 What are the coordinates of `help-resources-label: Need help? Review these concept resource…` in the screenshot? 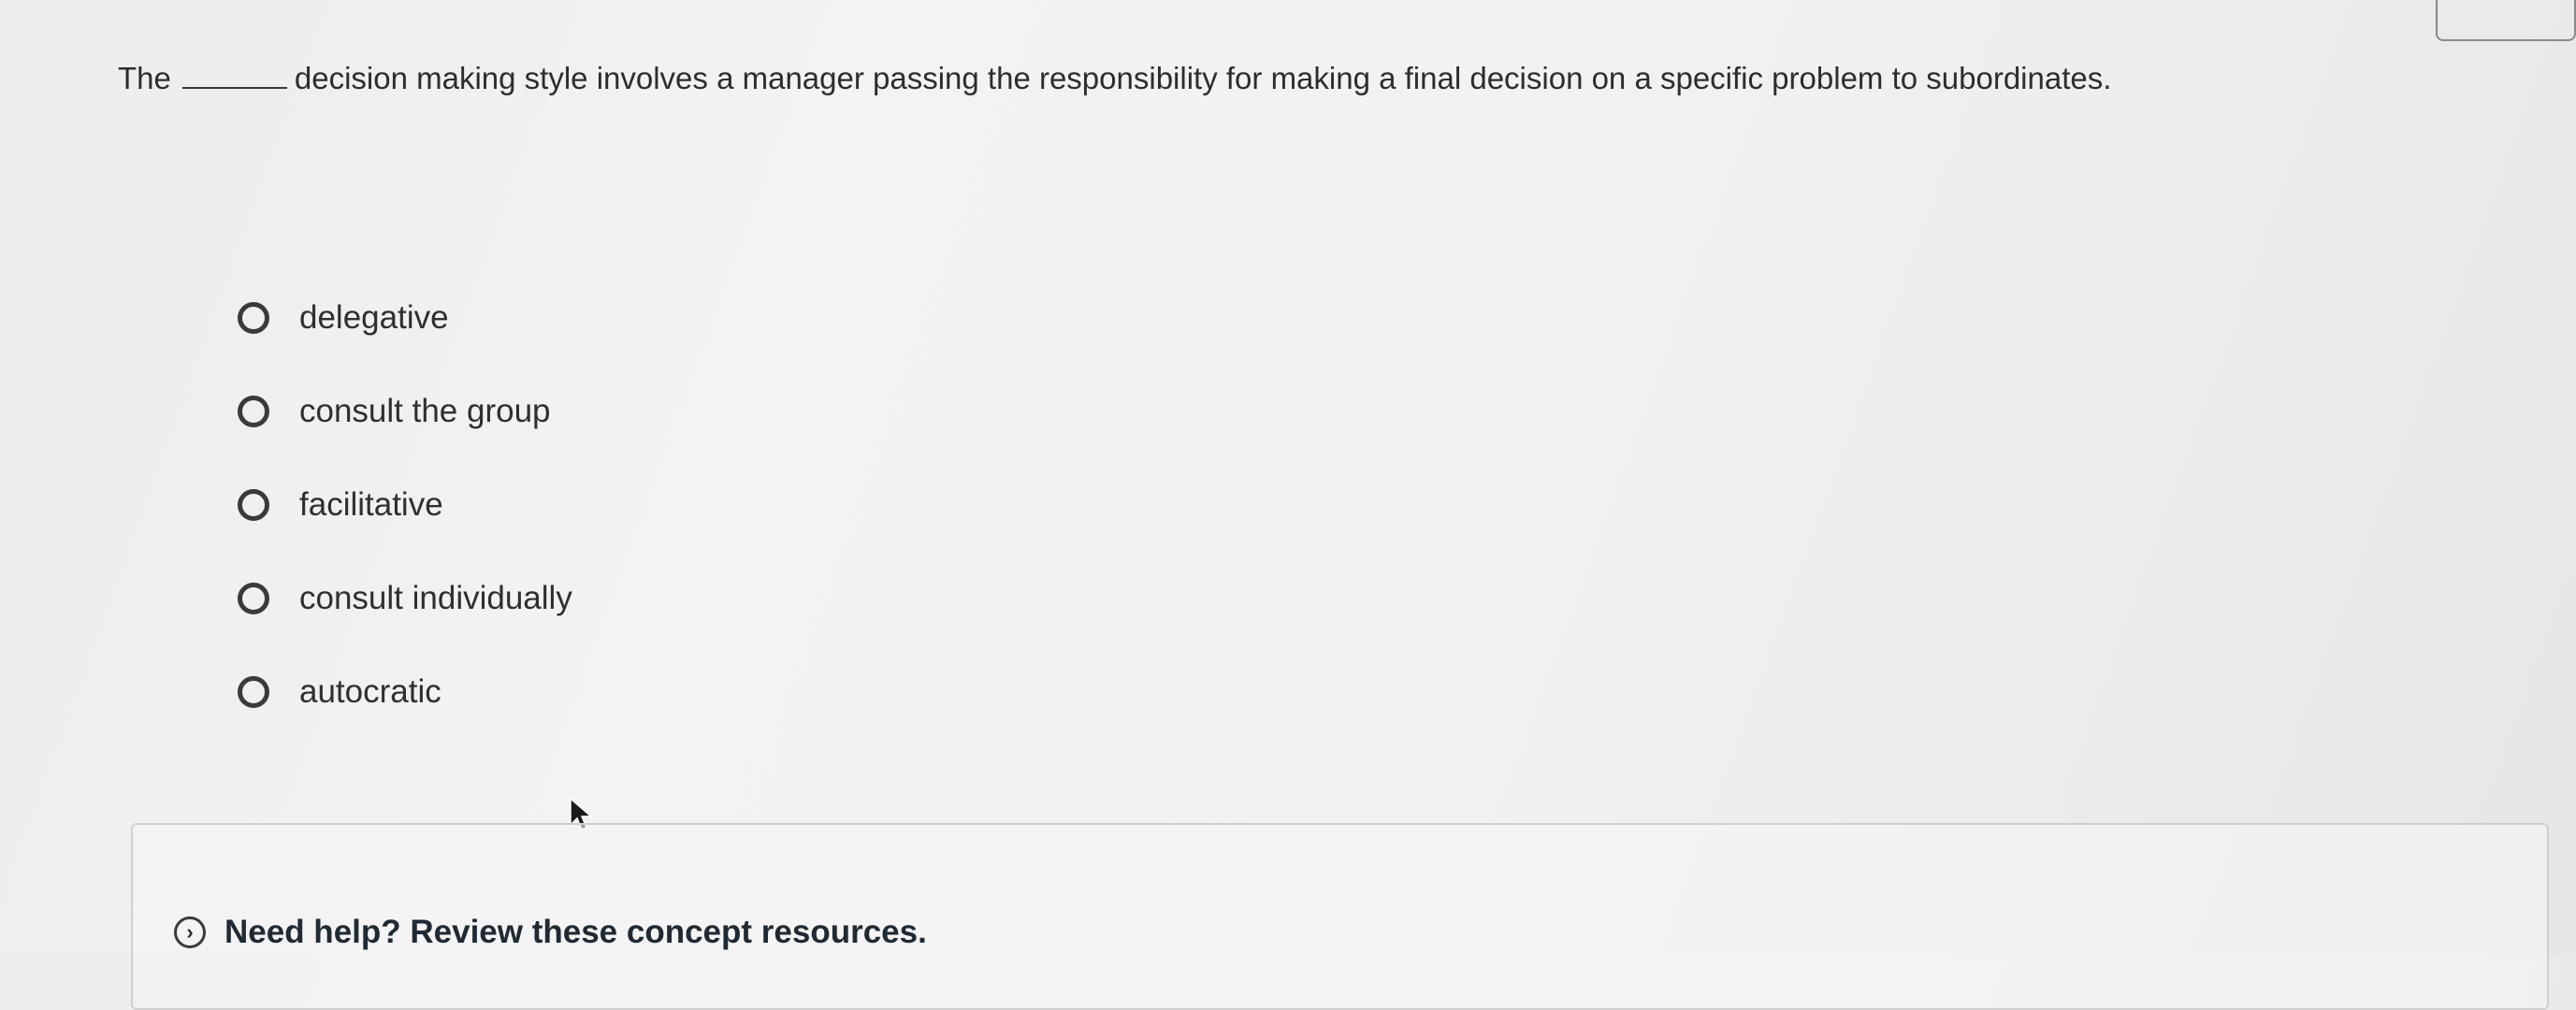 It's located at (575, 933).